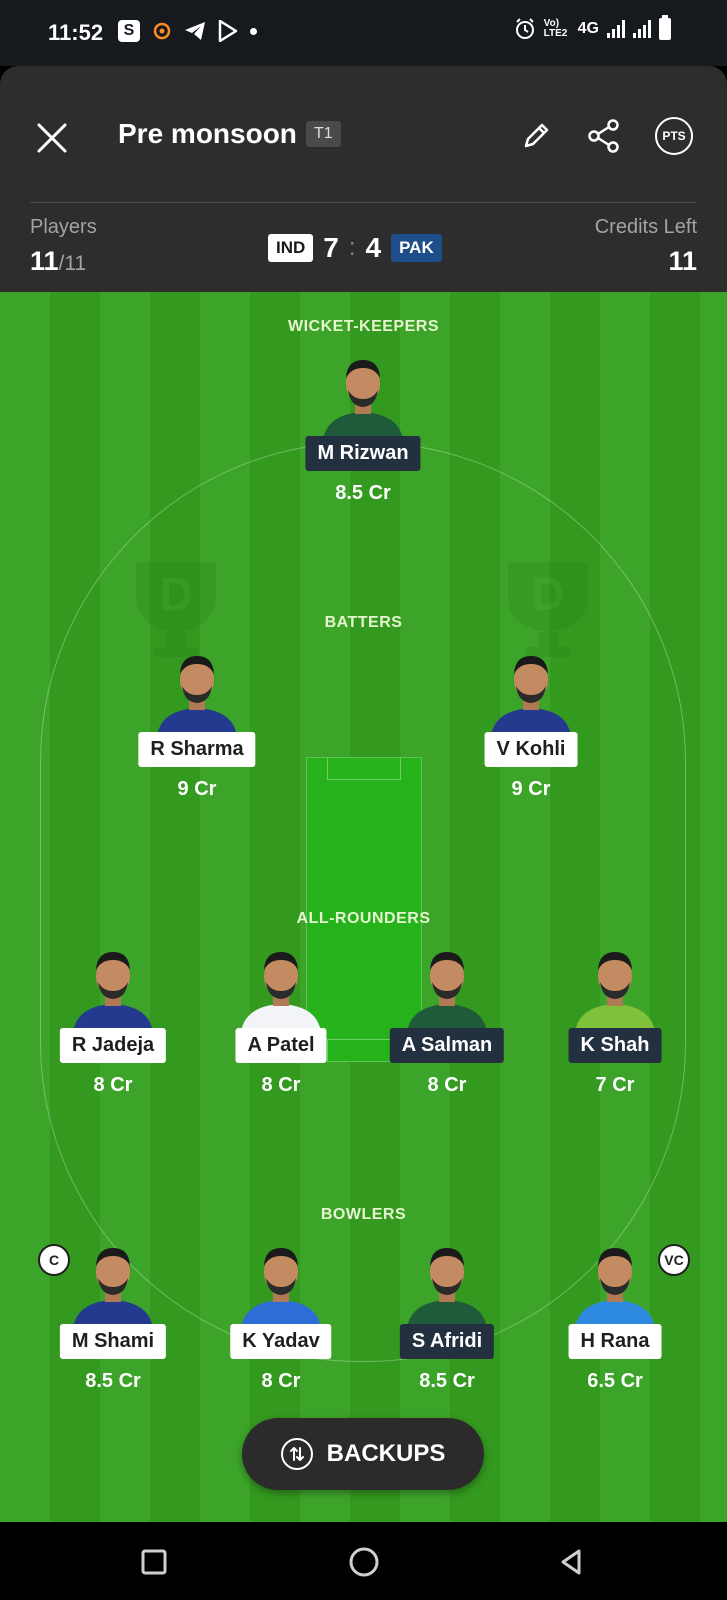 The width and height of the screenshot is (727, 1600). Describe the element at coordinates (682, 261) in the screenshot. I see `credits-left: 11` at that location.